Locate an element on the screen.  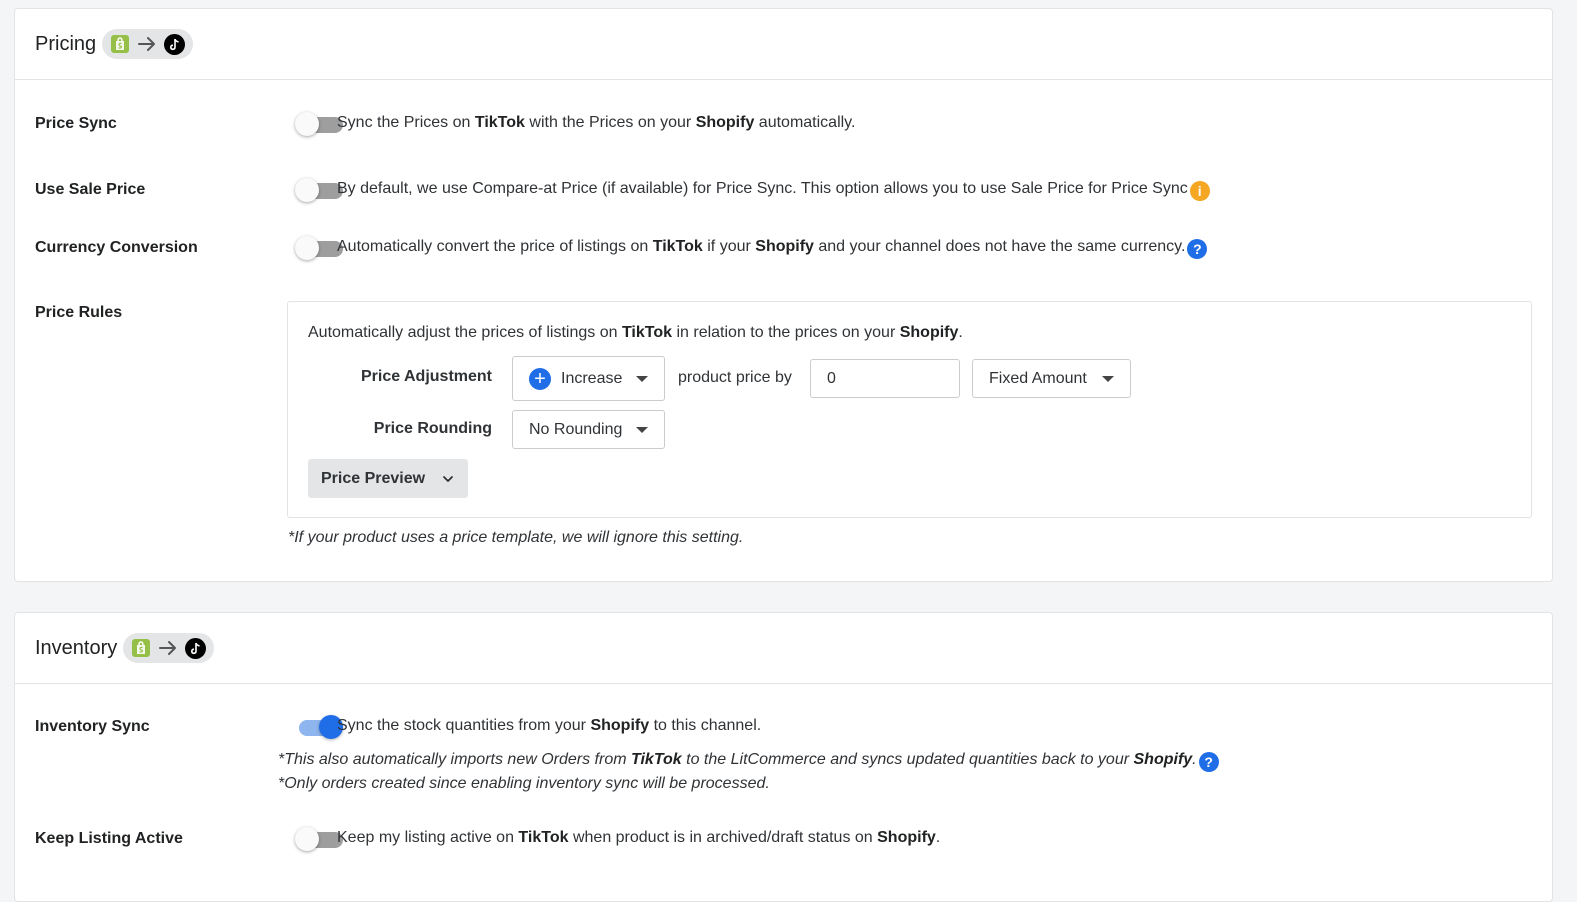
use-sale-price-label: Use Sale Price is located at coordinates (90, 189).